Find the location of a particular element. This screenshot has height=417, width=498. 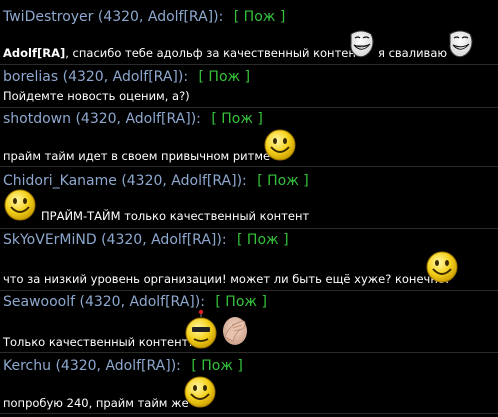

author-name: Seawooolf is located at coordinates (39, 302).